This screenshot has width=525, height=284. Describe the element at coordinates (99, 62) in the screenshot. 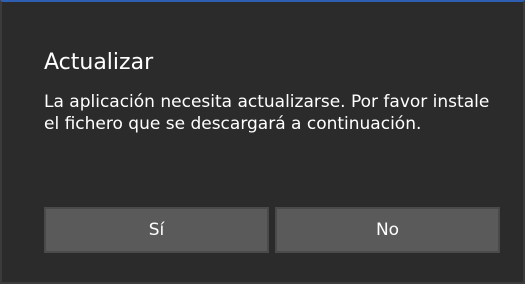

I see `dialog-title: Actualizar` at that location.